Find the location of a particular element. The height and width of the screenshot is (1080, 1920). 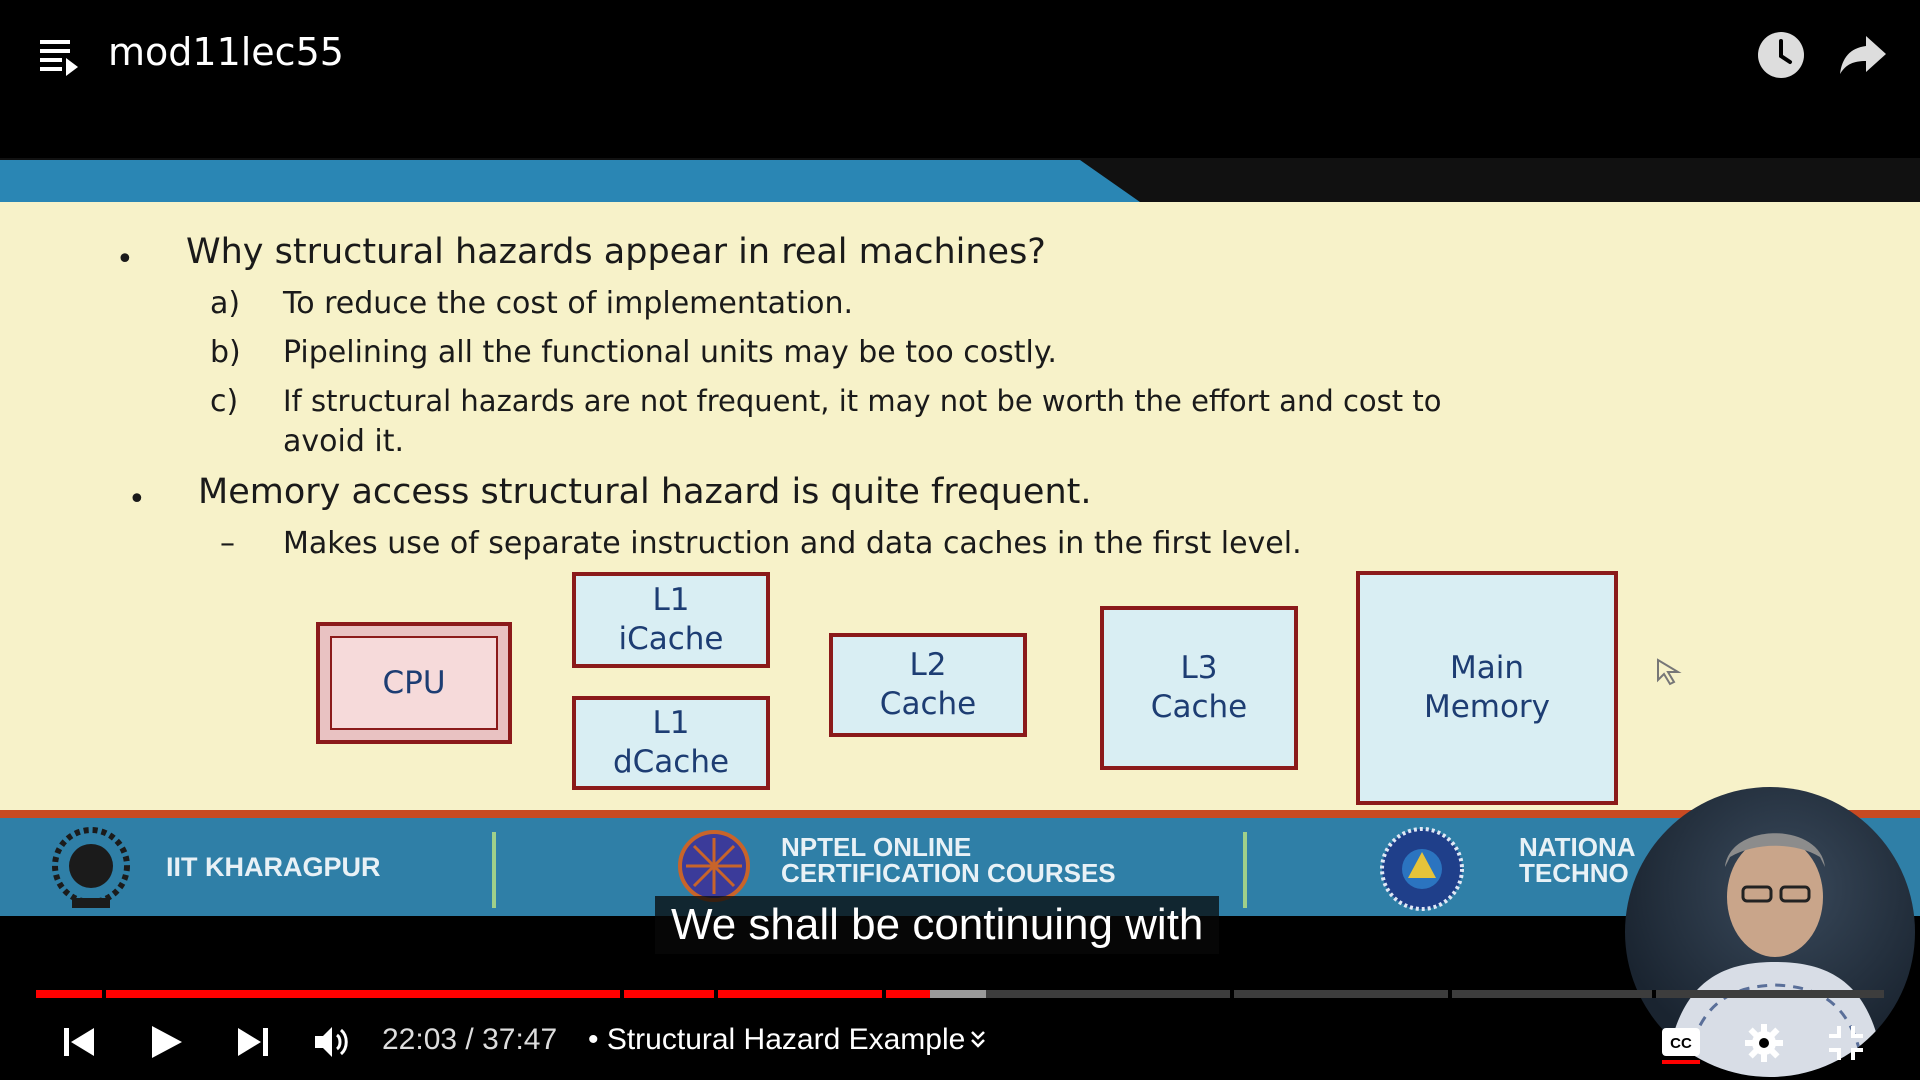

main-memory-box: Main Memory is located at coordinates (1487, 688).